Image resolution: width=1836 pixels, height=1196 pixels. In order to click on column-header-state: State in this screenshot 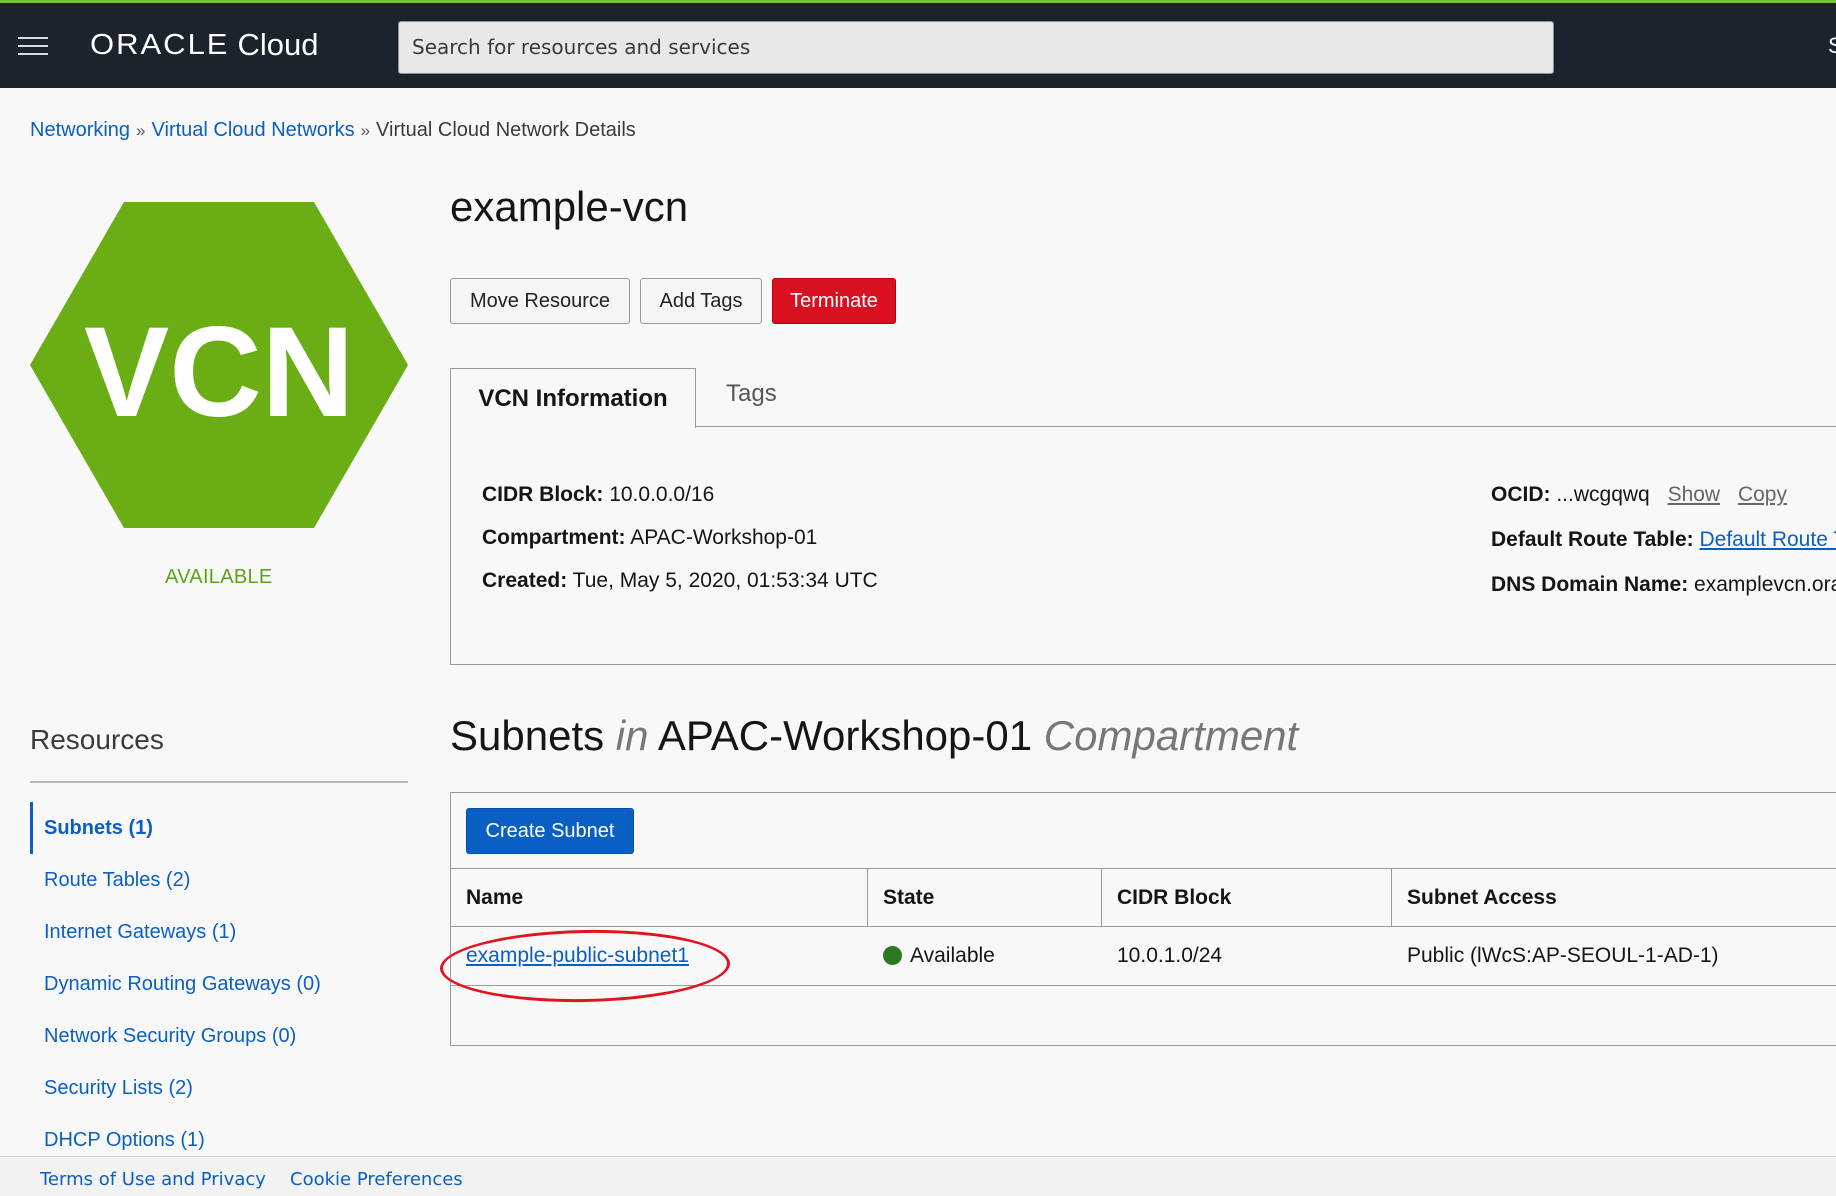, I will do `click(985, 897)`.